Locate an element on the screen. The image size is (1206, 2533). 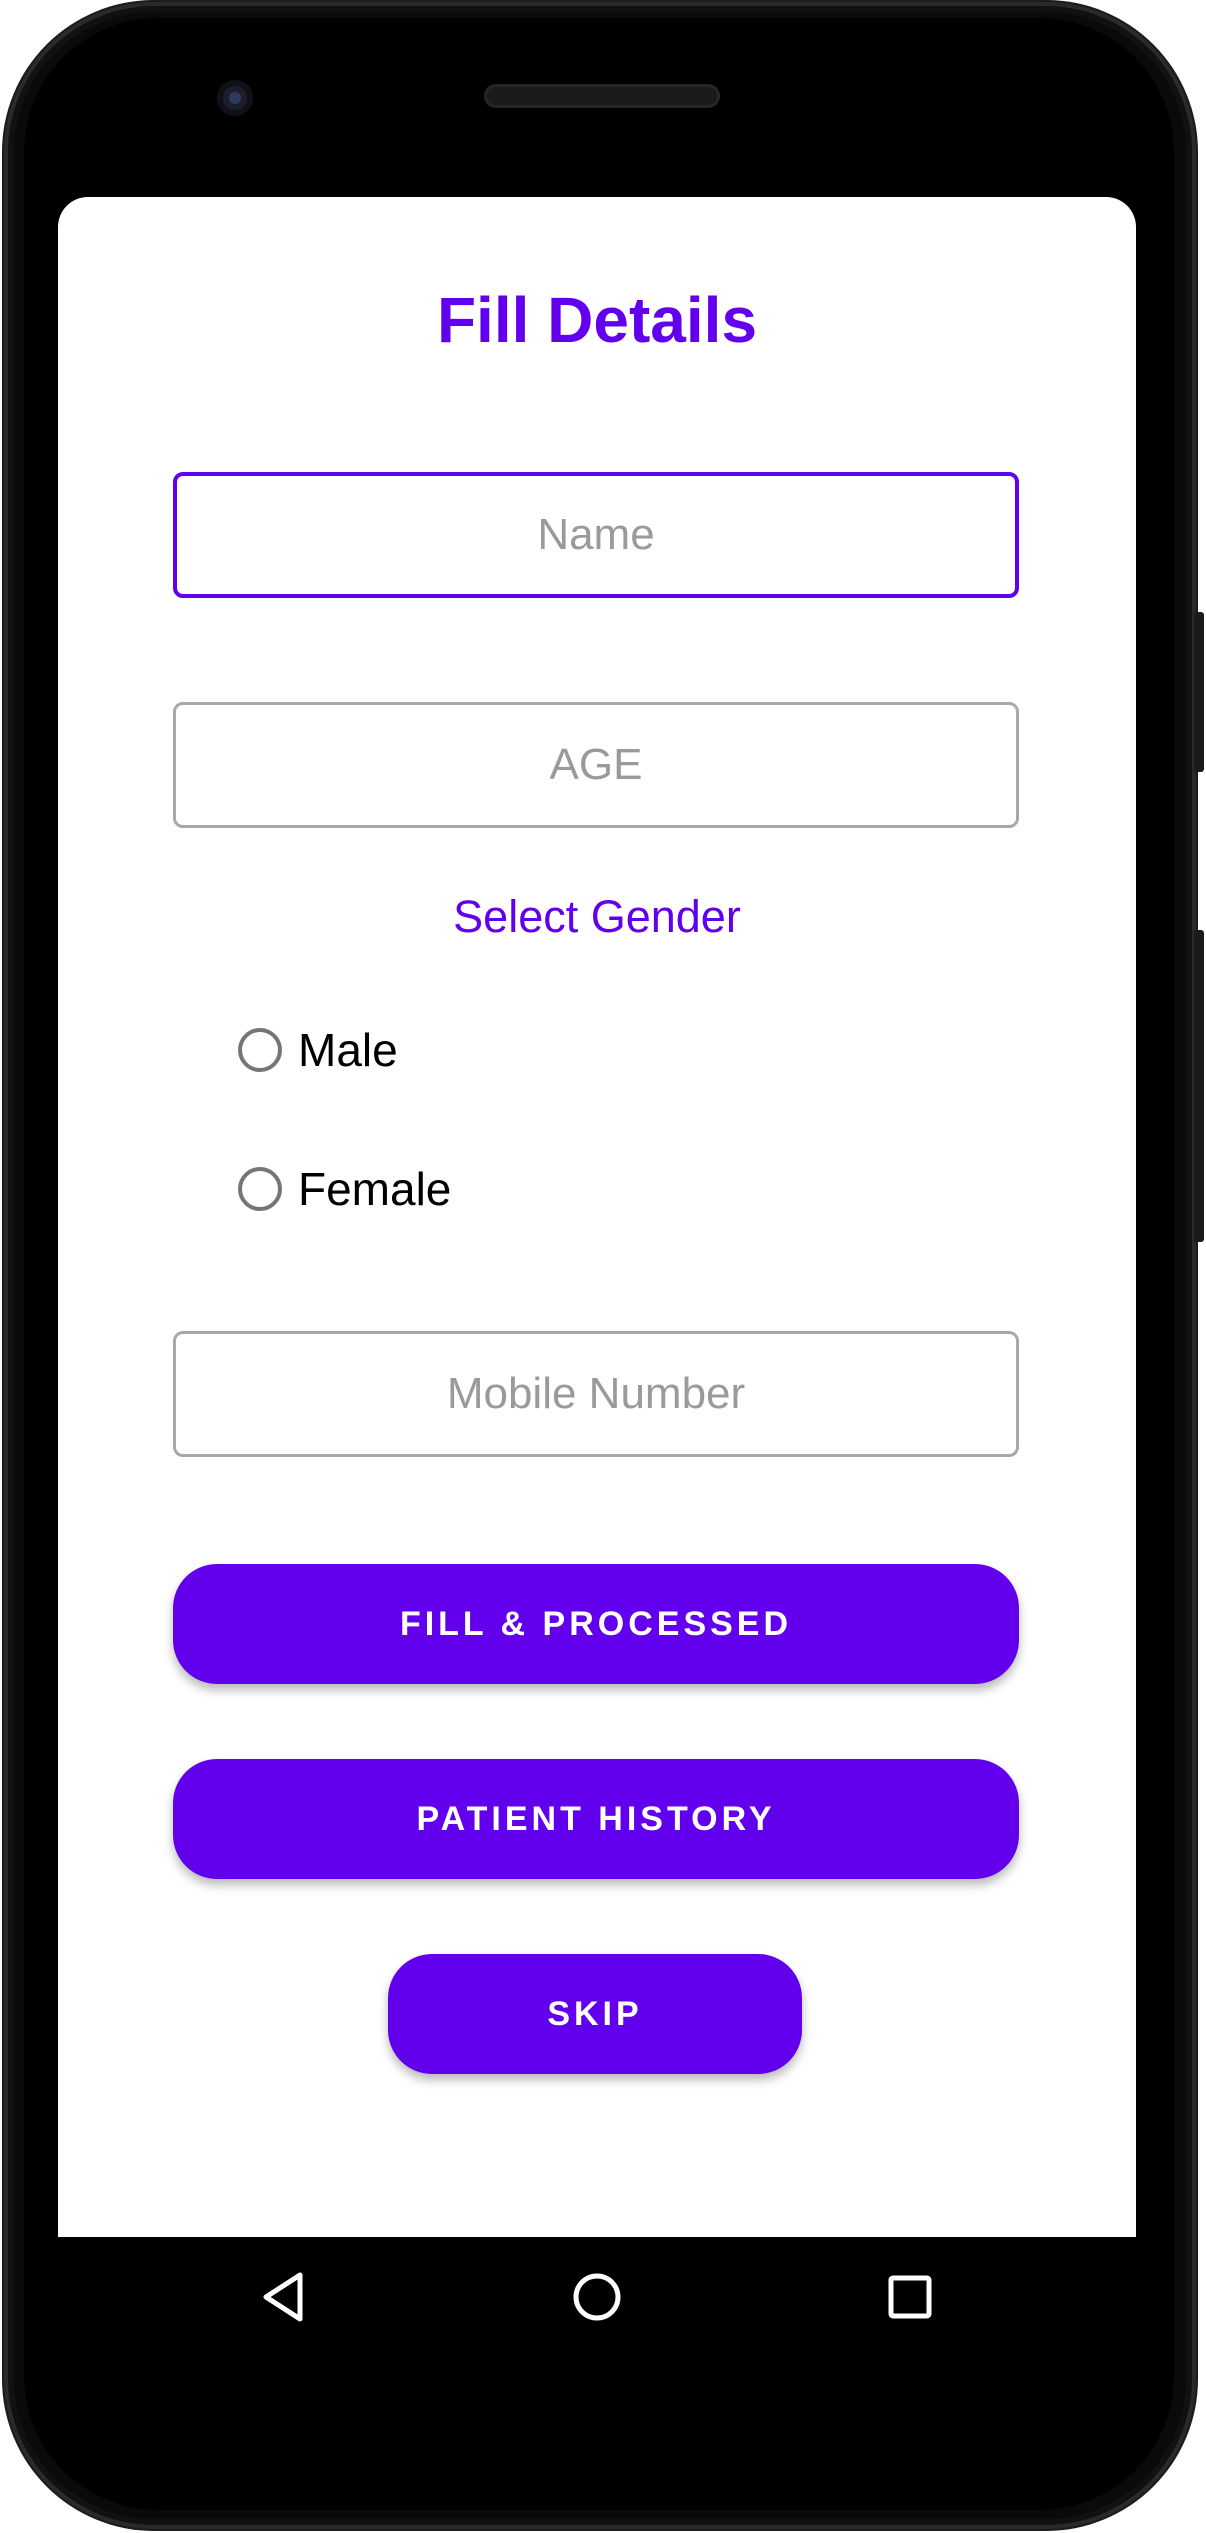
mobile-number-input is located at coordinates (596, 1394).